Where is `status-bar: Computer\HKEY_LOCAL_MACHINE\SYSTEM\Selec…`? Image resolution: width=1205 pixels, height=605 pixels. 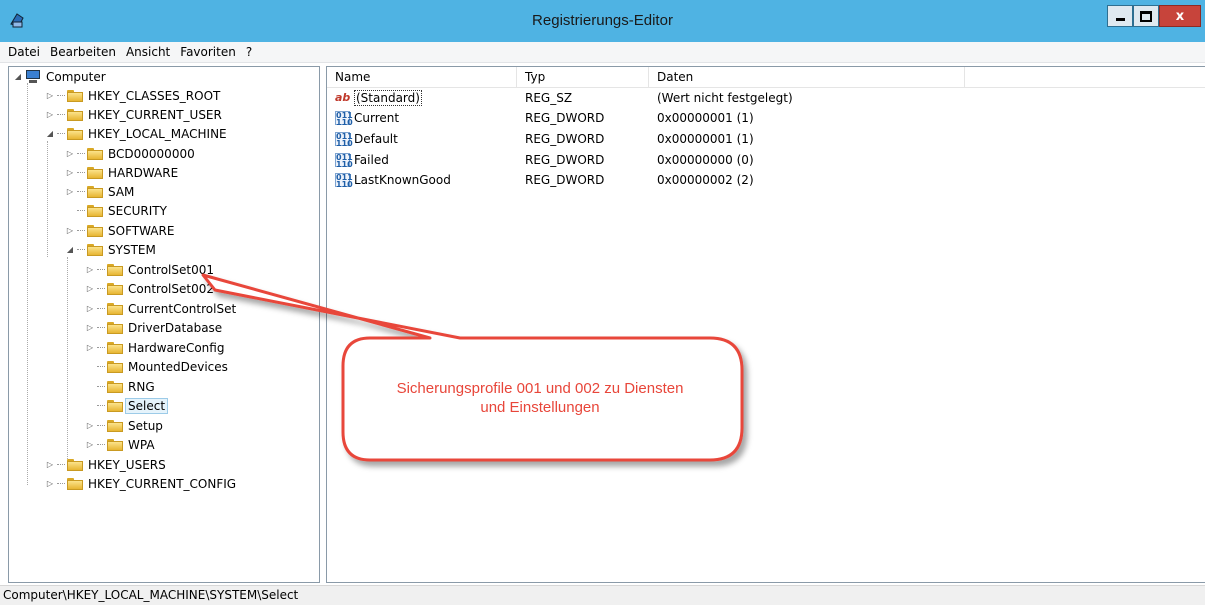
status-bar: Computer\HKEY_LOCAL_MACHINE\SYSTEM\Selec… is located at coordinates (602, 595).